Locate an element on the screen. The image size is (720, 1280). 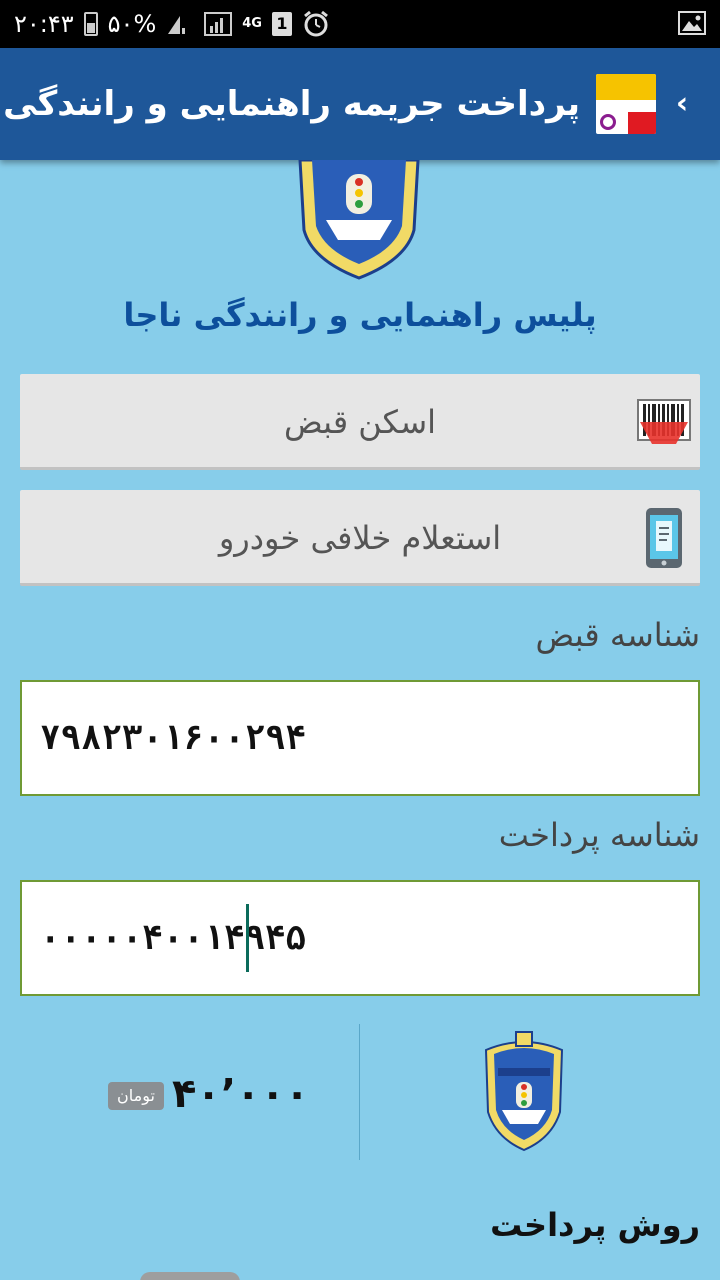
traffic-police-emblem-icon is located at coordinates (359, 220).